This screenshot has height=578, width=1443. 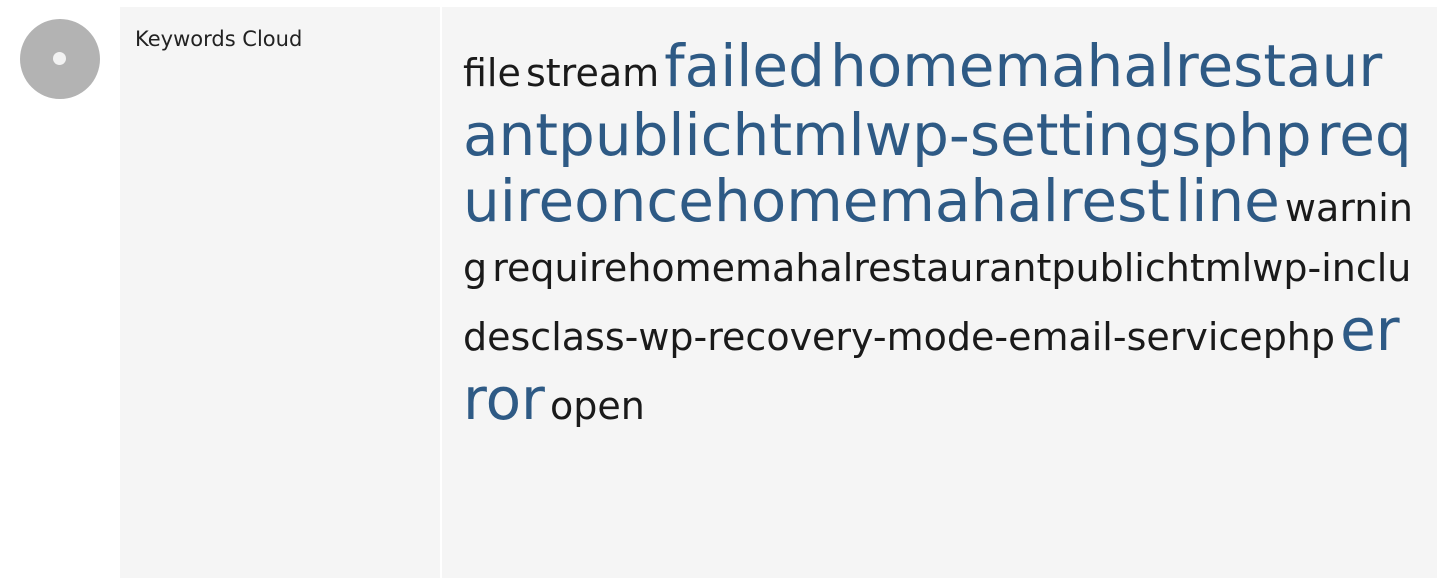 What do you see at coordinates (219, 39) in the screenshot?
I see `section-label: Keywords Cloud` at bounding box center [219, 39].